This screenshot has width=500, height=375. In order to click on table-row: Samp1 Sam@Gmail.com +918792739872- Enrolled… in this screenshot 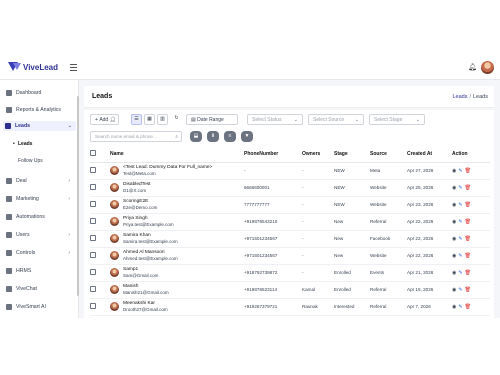, I will do `click(290, 273)`.